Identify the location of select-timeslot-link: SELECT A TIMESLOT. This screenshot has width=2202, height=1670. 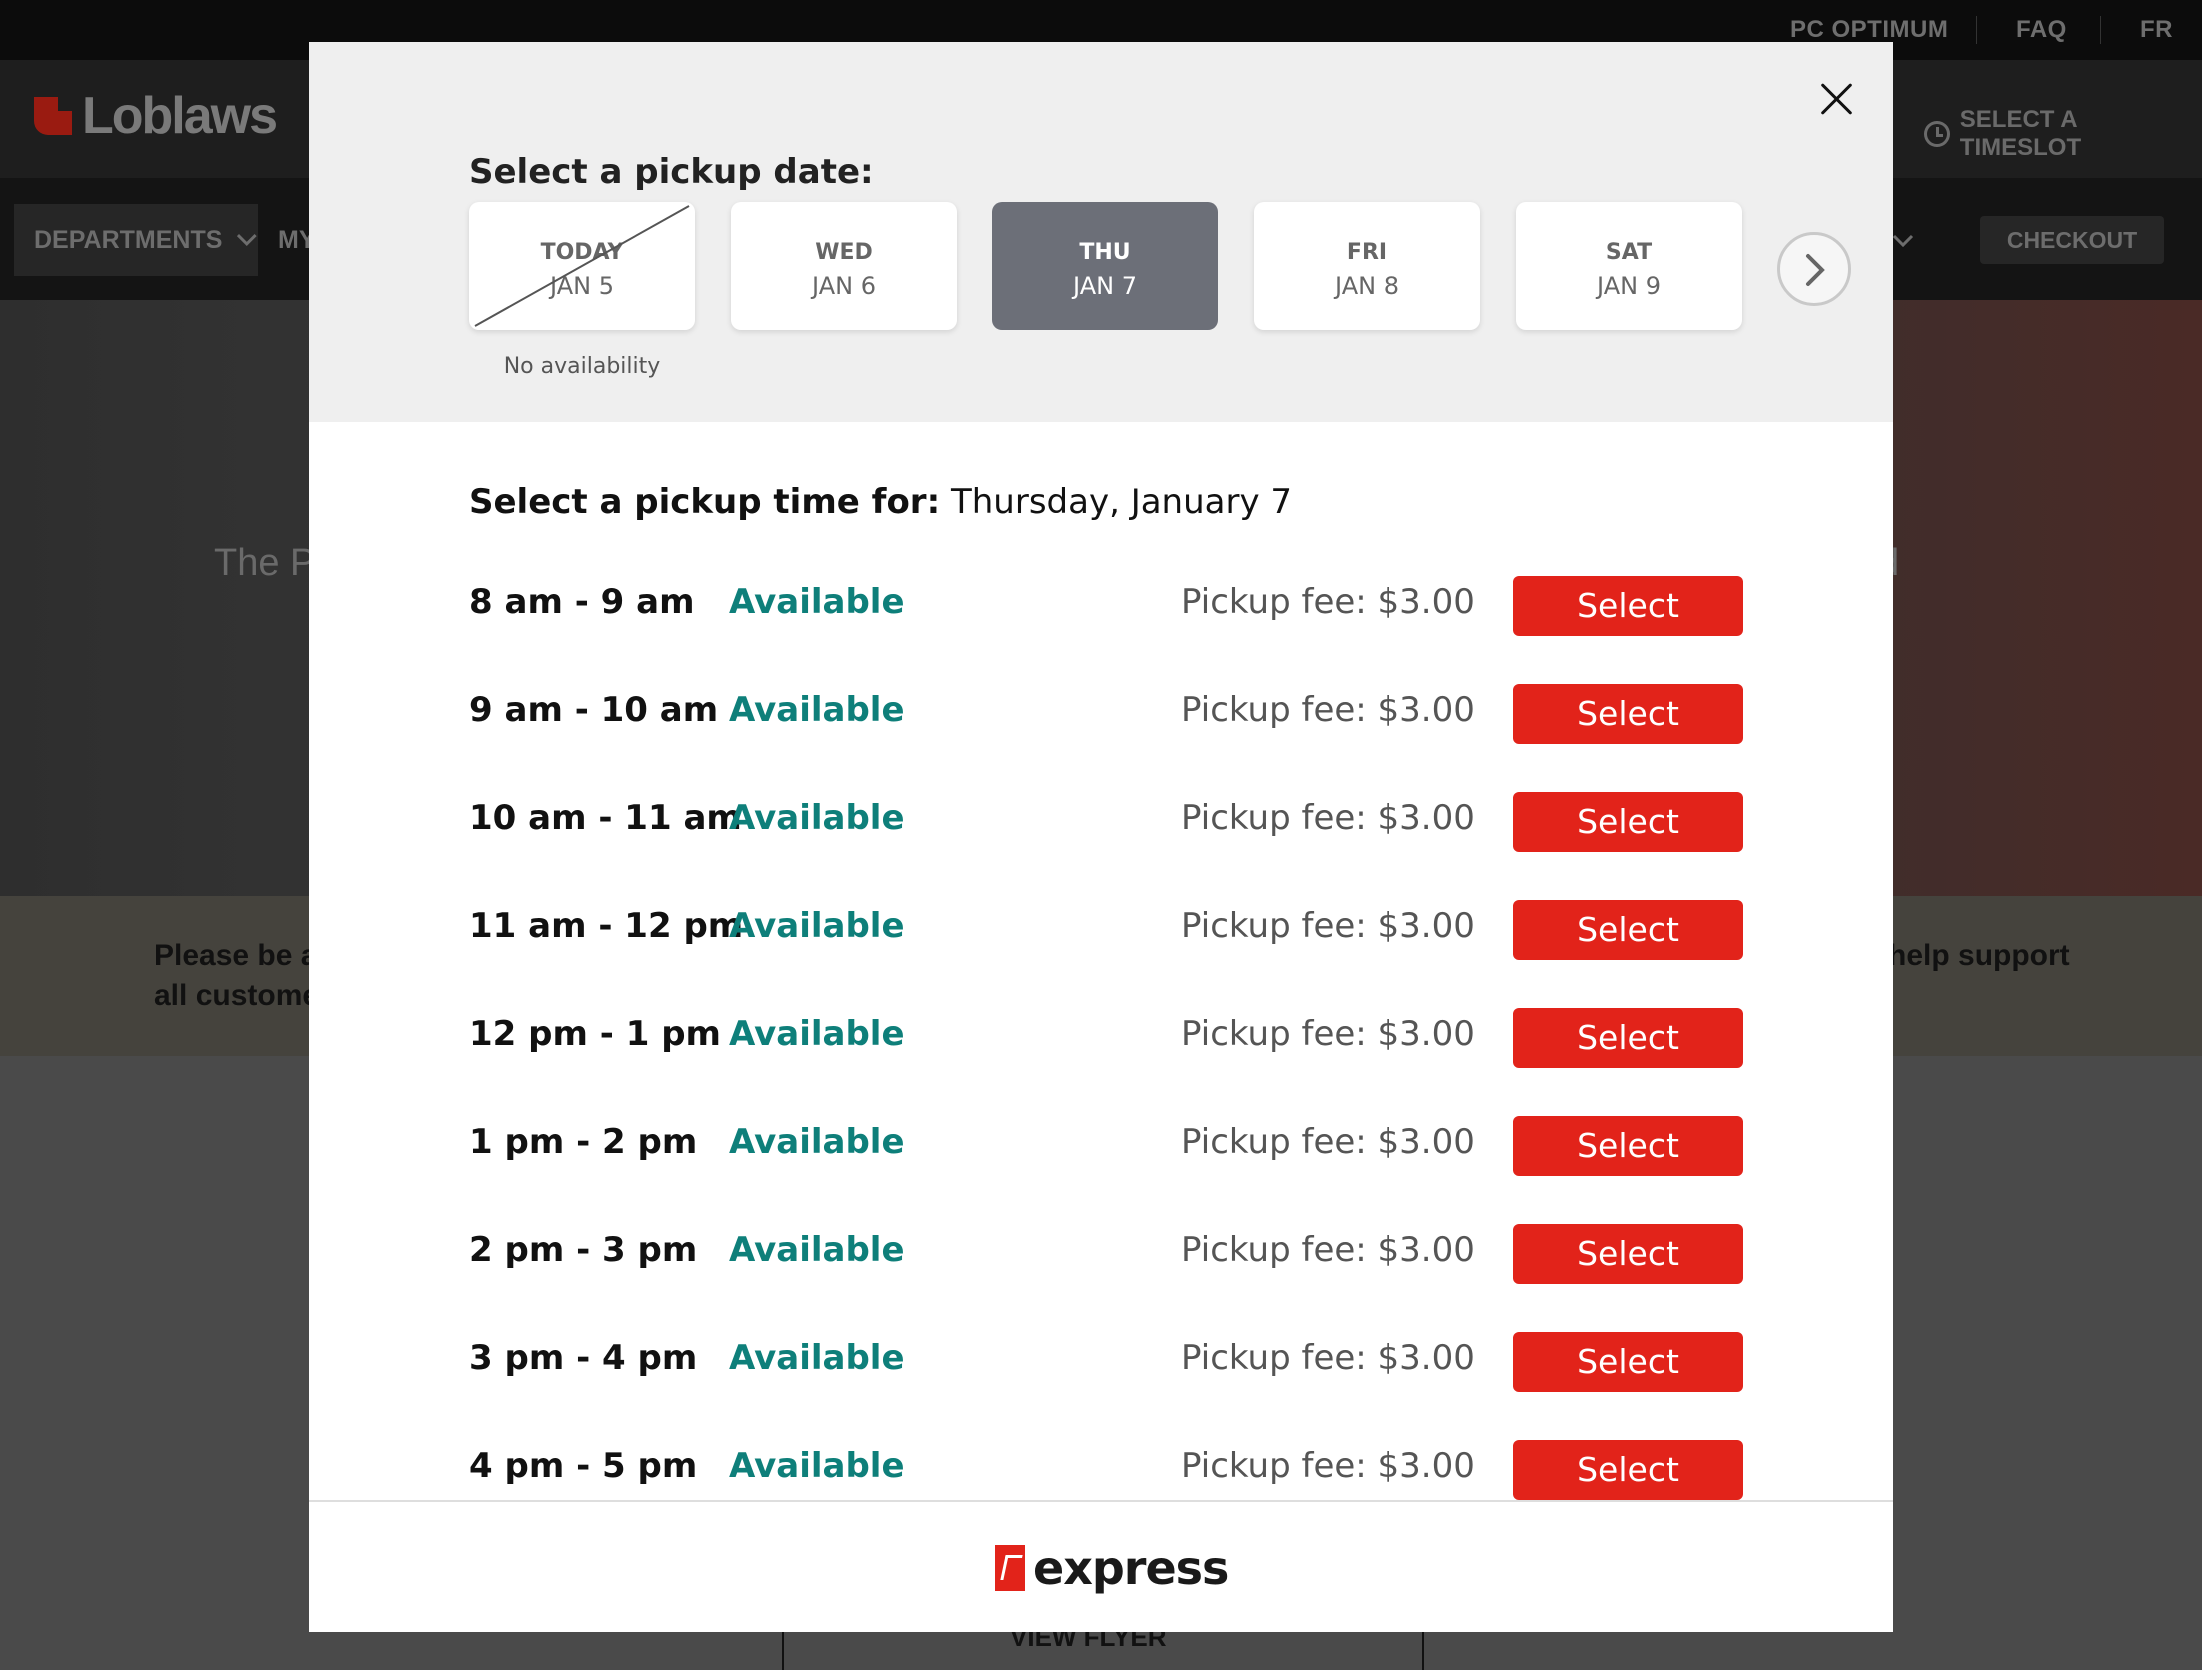
(2063, 133).